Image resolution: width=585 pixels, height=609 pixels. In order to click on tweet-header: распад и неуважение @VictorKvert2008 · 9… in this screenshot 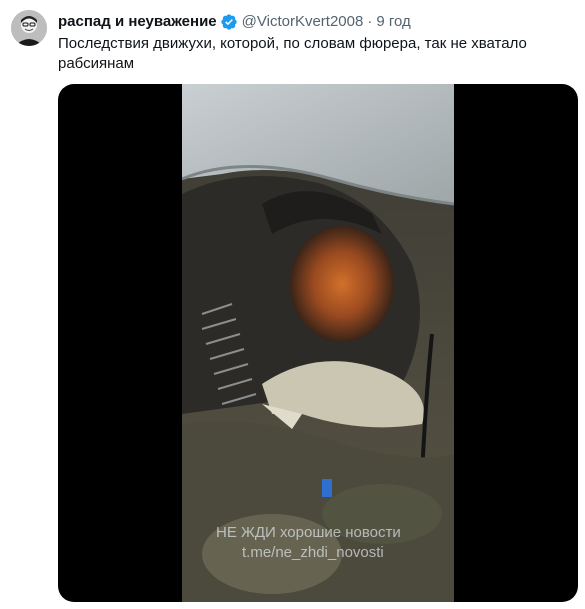, I will do `click(234, 22)`.